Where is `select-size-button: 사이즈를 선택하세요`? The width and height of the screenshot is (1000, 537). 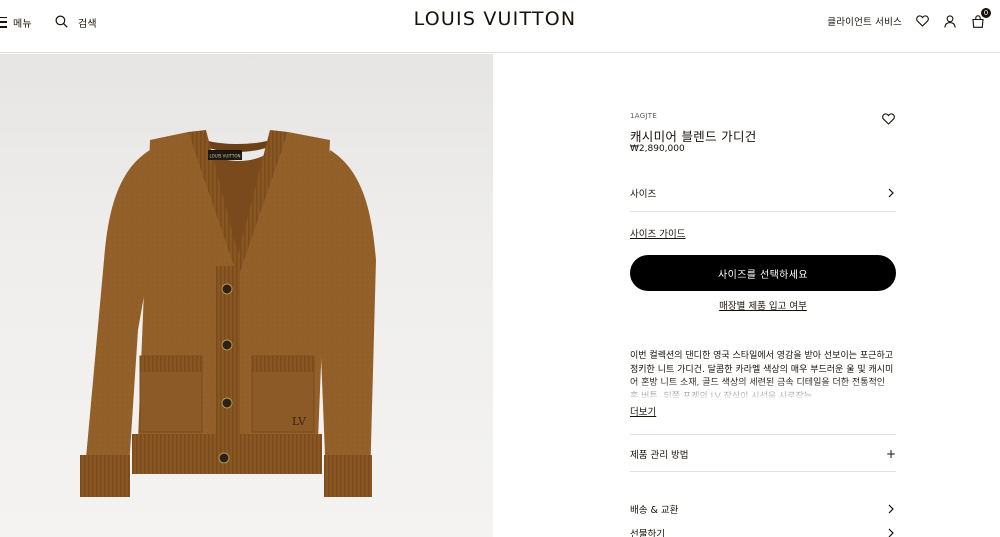
select-size-button: 사이즈를 선택하세요 is located at coordinates (763, 273).